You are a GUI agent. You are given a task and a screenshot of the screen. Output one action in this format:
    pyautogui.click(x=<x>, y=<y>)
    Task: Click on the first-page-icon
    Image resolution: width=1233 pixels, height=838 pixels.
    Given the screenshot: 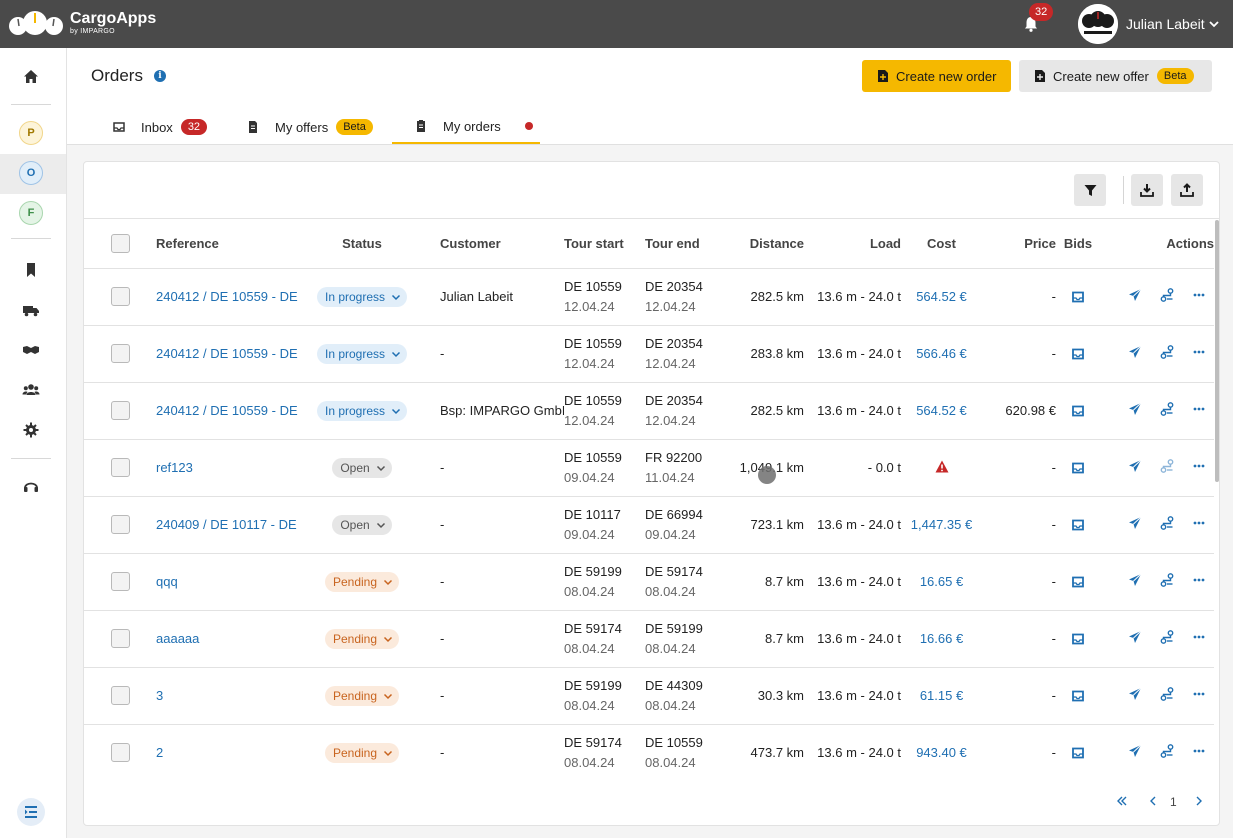 What is the action you would take?
    pyautogui.click(x=1122, y=801)
    